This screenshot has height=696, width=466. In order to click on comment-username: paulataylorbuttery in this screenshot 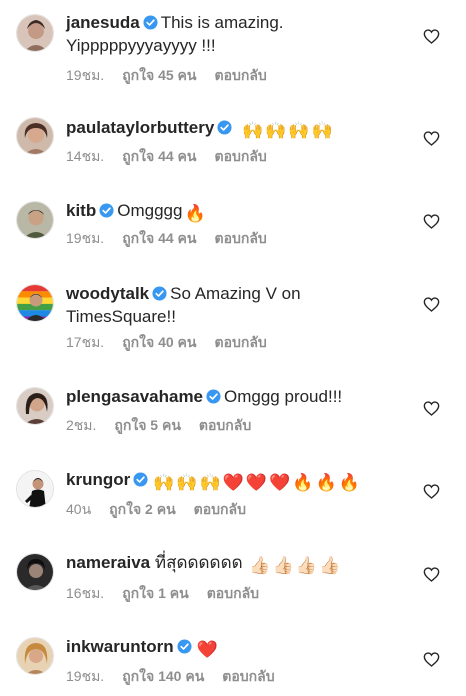, I will do `click(140, 127)`.